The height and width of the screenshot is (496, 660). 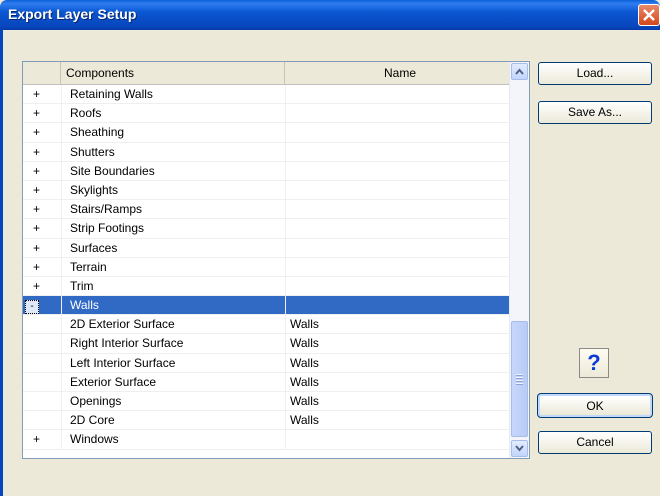 I want to click on collapse-toggle: -, so click(x=42, y=305).